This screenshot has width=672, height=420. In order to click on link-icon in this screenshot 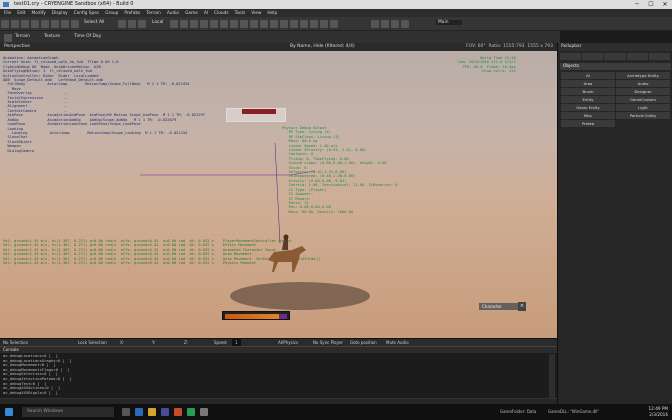, I will do `click(55, 24)`.